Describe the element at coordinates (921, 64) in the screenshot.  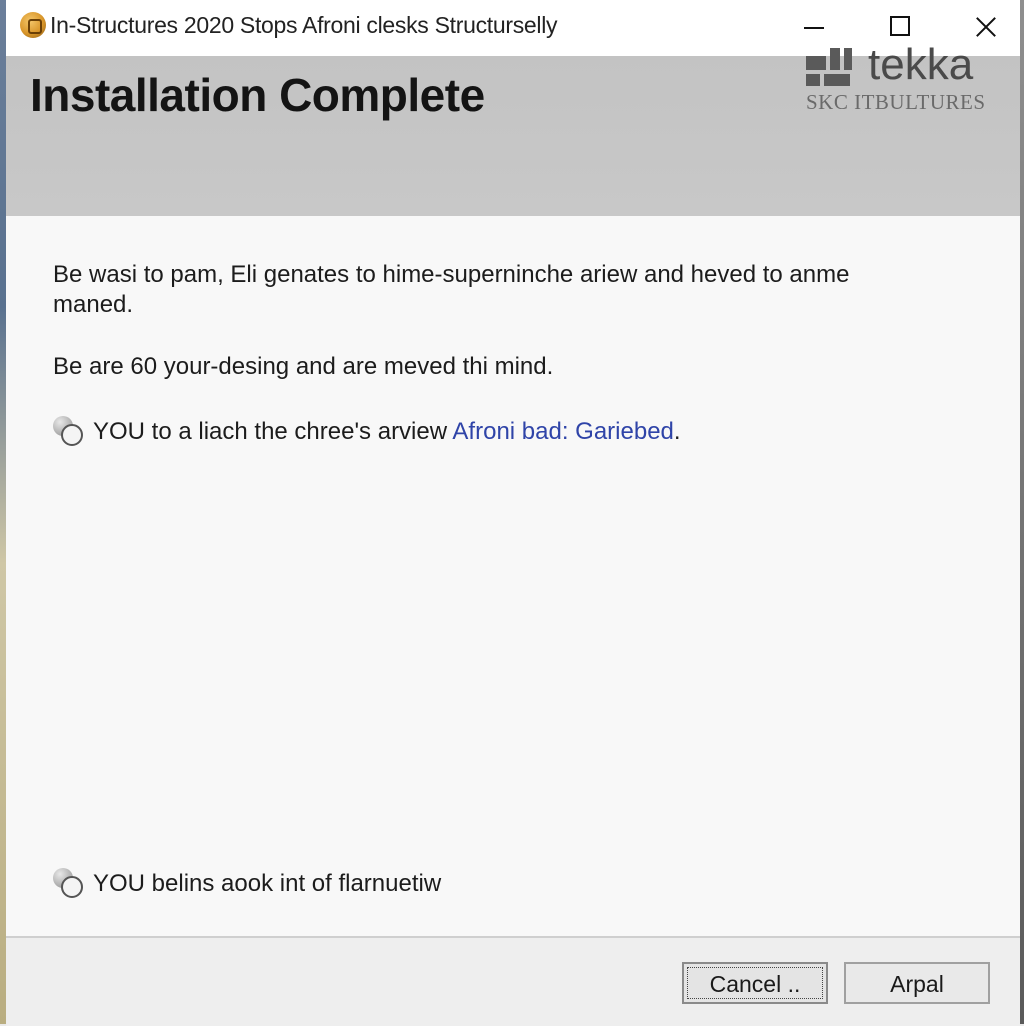
I see `logo-word: tekka` at that location.